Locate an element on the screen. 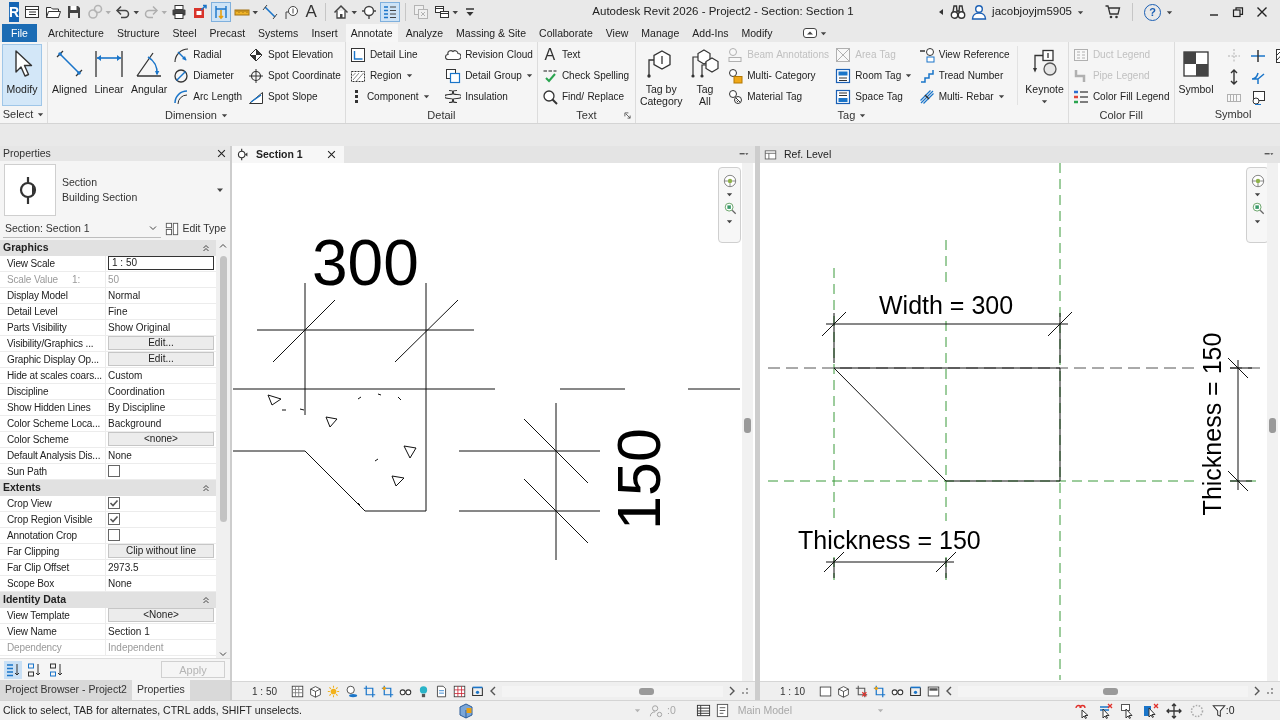 The width and height of the screenshot is (1280, 720). property-button: <None> is located at coordinates (161, 615).